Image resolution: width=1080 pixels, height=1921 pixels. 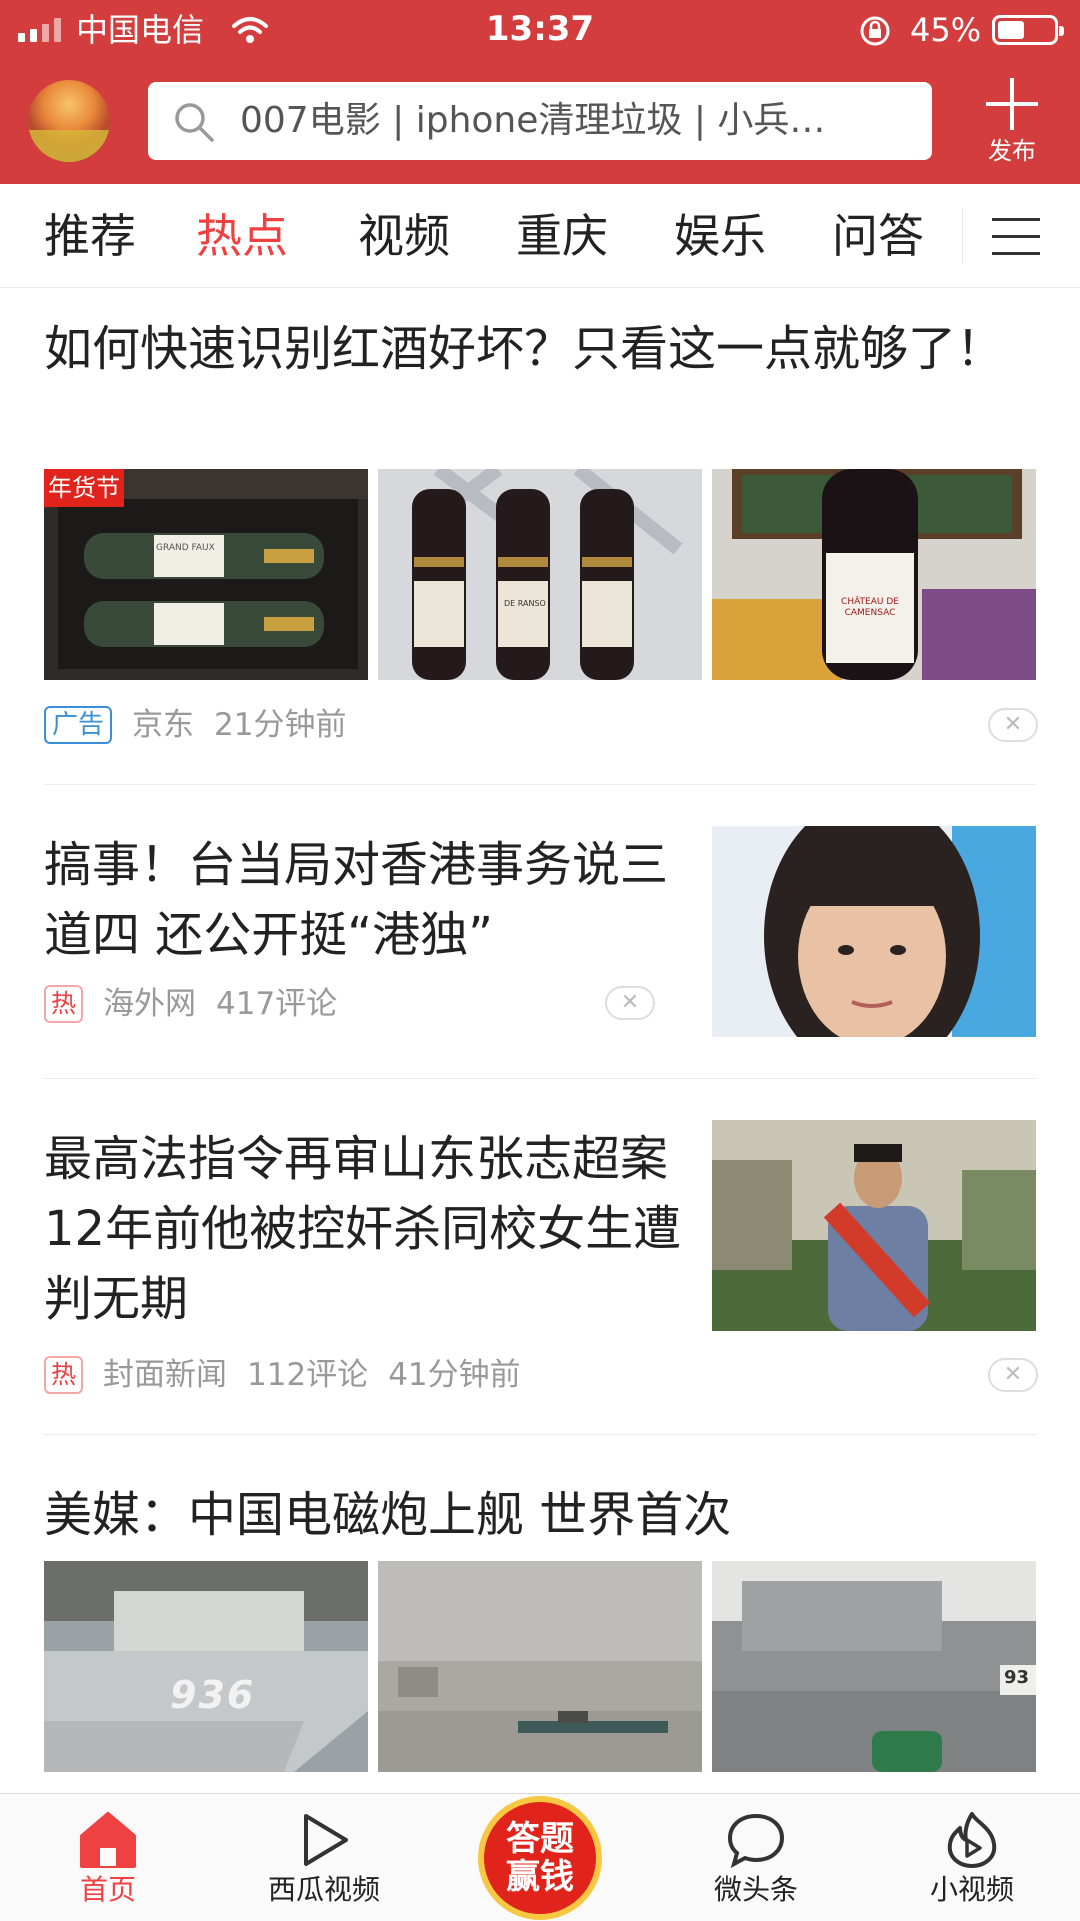 What do you see at coordinates (540, 349) in the screenshot?
I see `article-title: 如何快速识别红酒好坏？只看这一点就够了！` at bounding box center [540, 349].